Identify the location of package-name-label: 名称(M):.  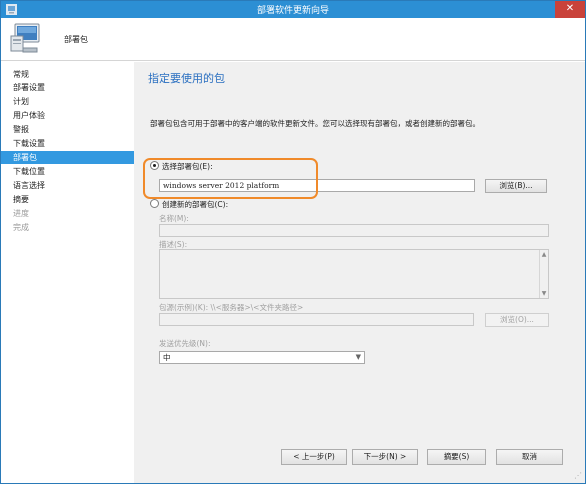
(174, 218).